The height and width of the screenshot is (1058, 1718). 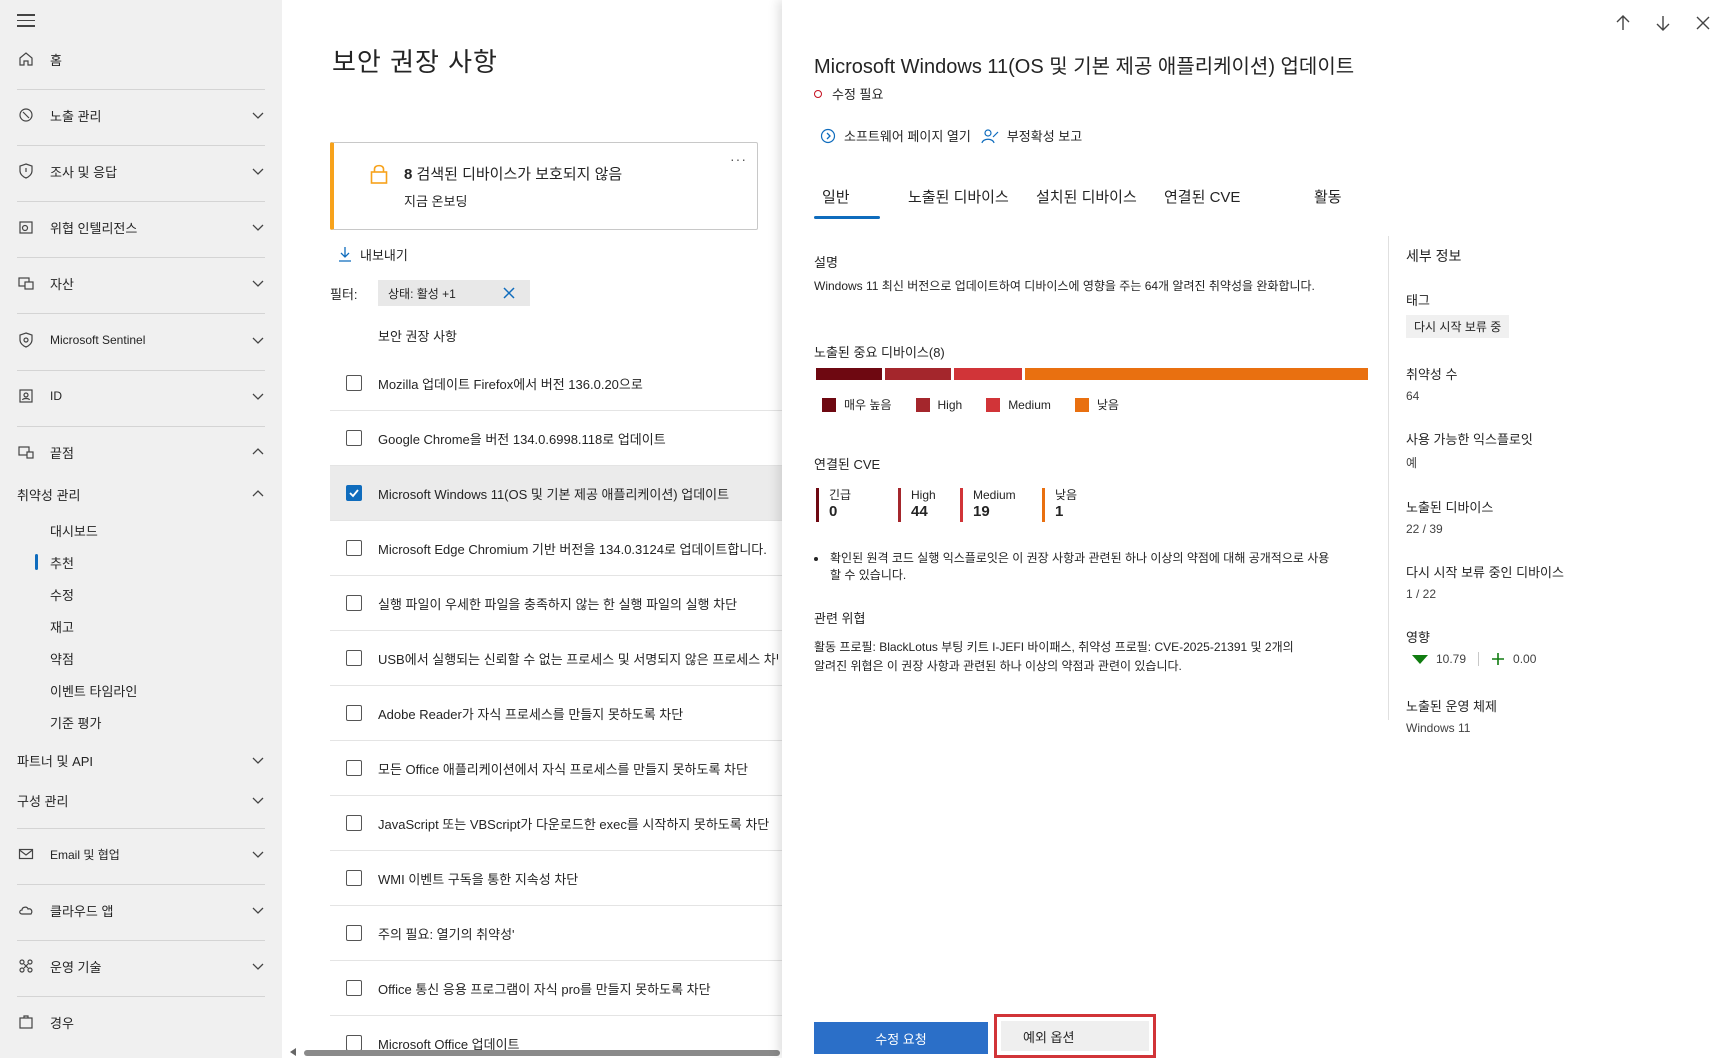 I want to click on sidebar-item-label: Email 및 협업, so click(x=85, y=854).